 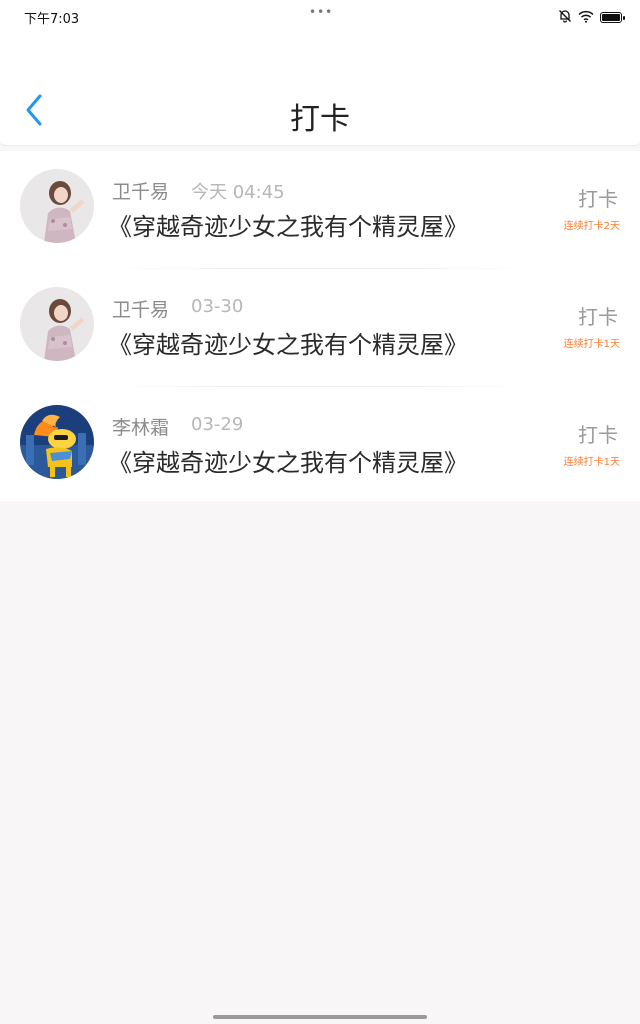 What do you see at coordinates (320, 1017) in the screenshot?
I see `home-indicator` at bounding box center [320, 1017].